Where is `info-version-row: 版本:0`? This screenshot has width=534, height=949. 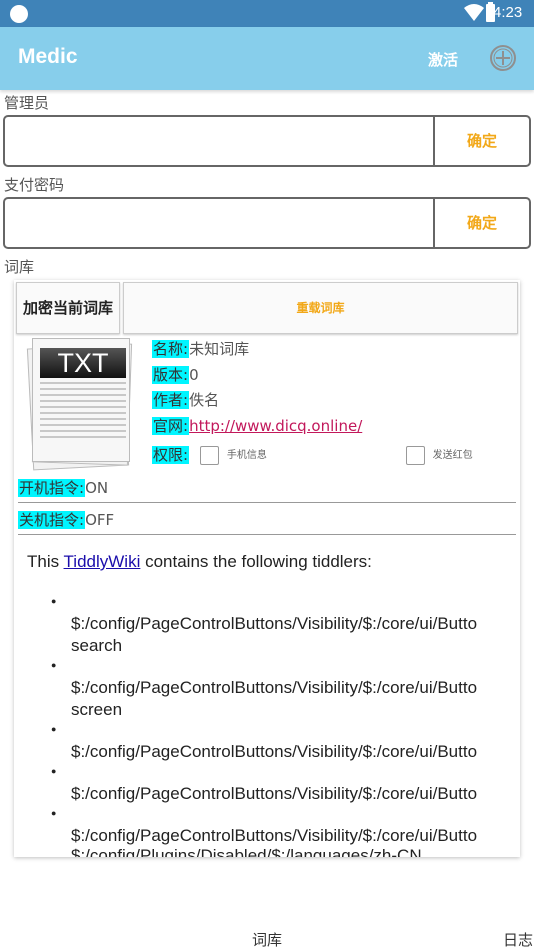 info-version-row: 版本:0 is located at coordinates (175, 376).